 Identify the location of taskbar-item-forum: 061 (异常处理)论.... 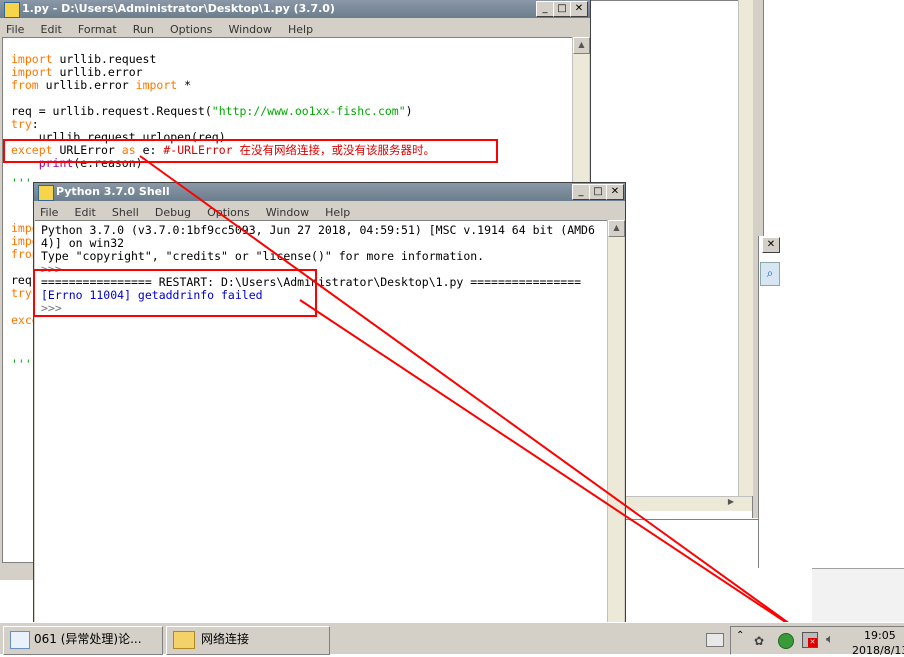
(83, 640).